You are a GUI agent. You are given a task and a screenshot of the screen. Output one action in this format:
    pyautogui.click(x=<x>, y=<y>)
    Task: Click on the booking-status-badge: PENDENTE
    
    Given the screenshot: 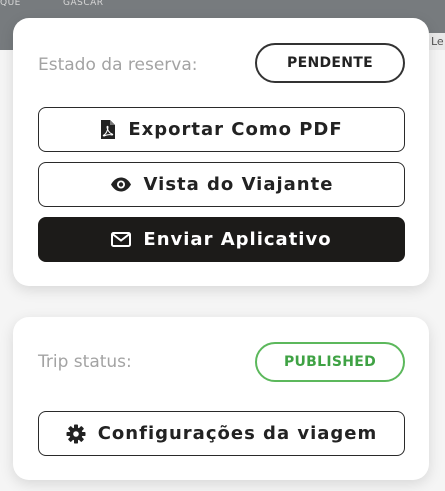 What is the action you would take?
    pyautogui.click(x=330, y=63)
    